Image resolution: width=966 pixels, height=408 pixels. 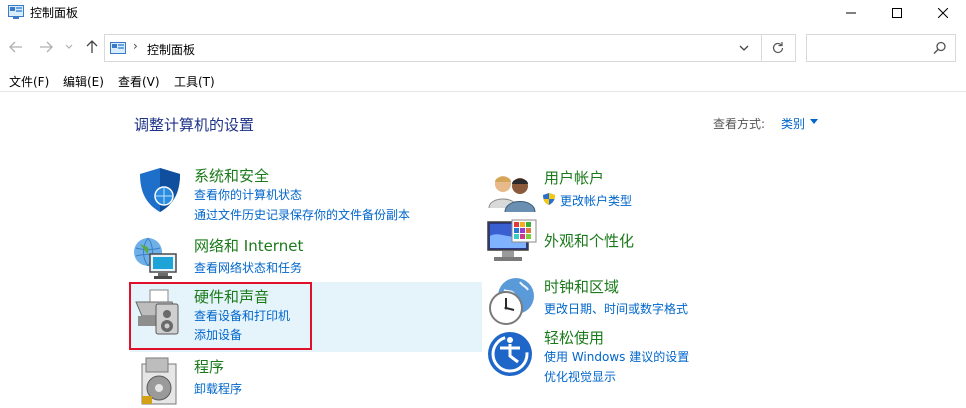 I want to click on menu-file: 文件(F), so click(x=29, y=81).